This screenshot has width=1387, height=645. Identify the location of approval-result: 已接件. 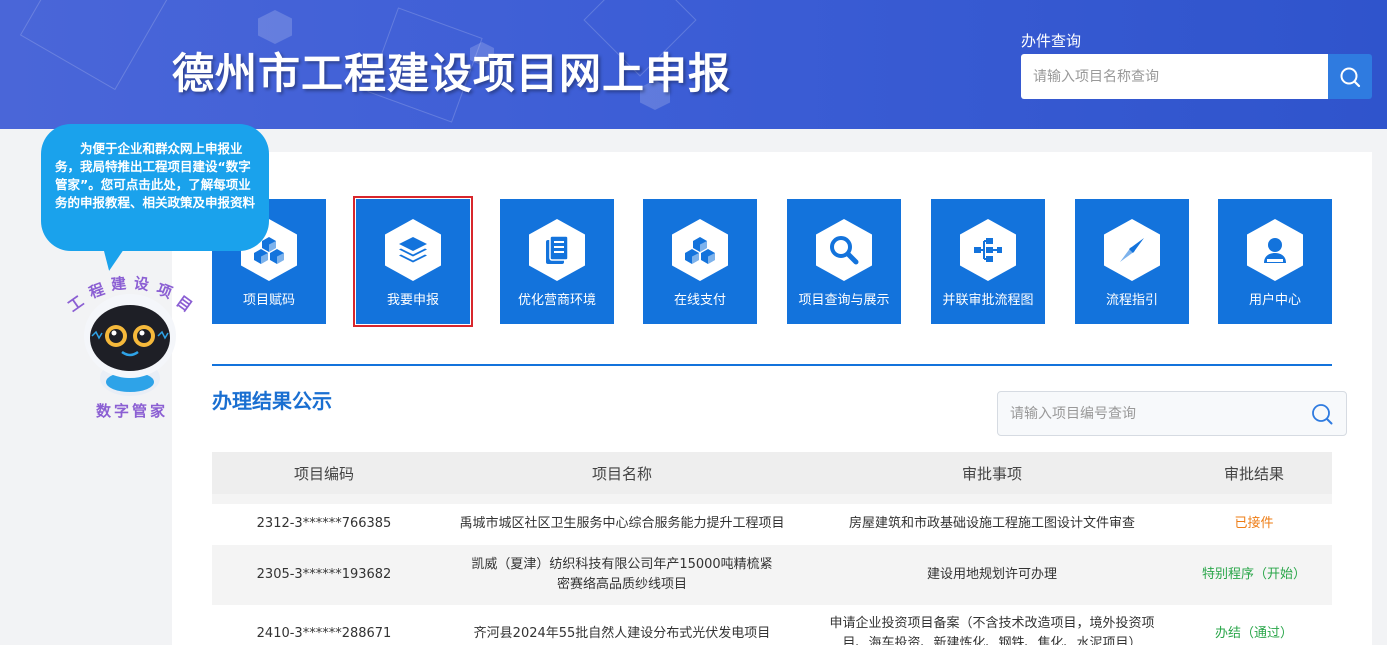
(1254, 523).